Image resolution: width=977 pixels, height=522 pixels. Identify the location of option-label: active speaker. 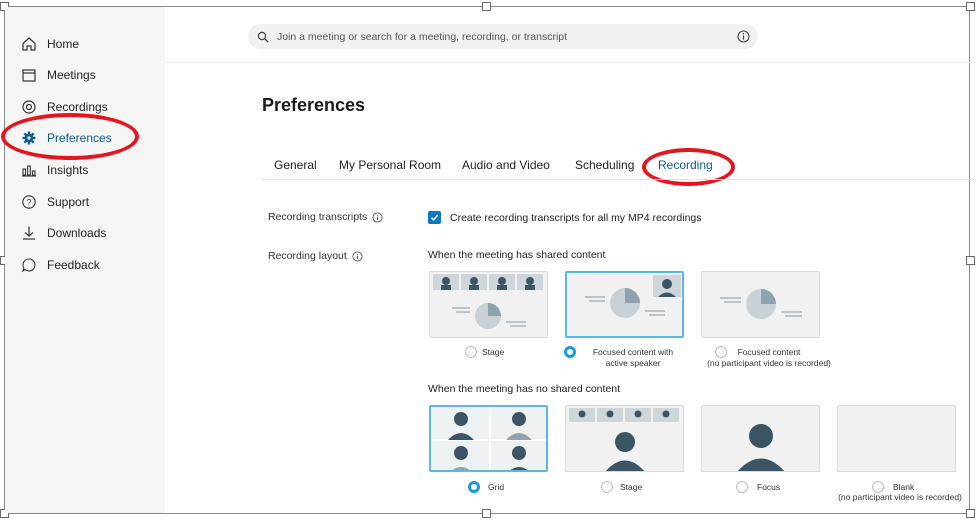
(633, 363).